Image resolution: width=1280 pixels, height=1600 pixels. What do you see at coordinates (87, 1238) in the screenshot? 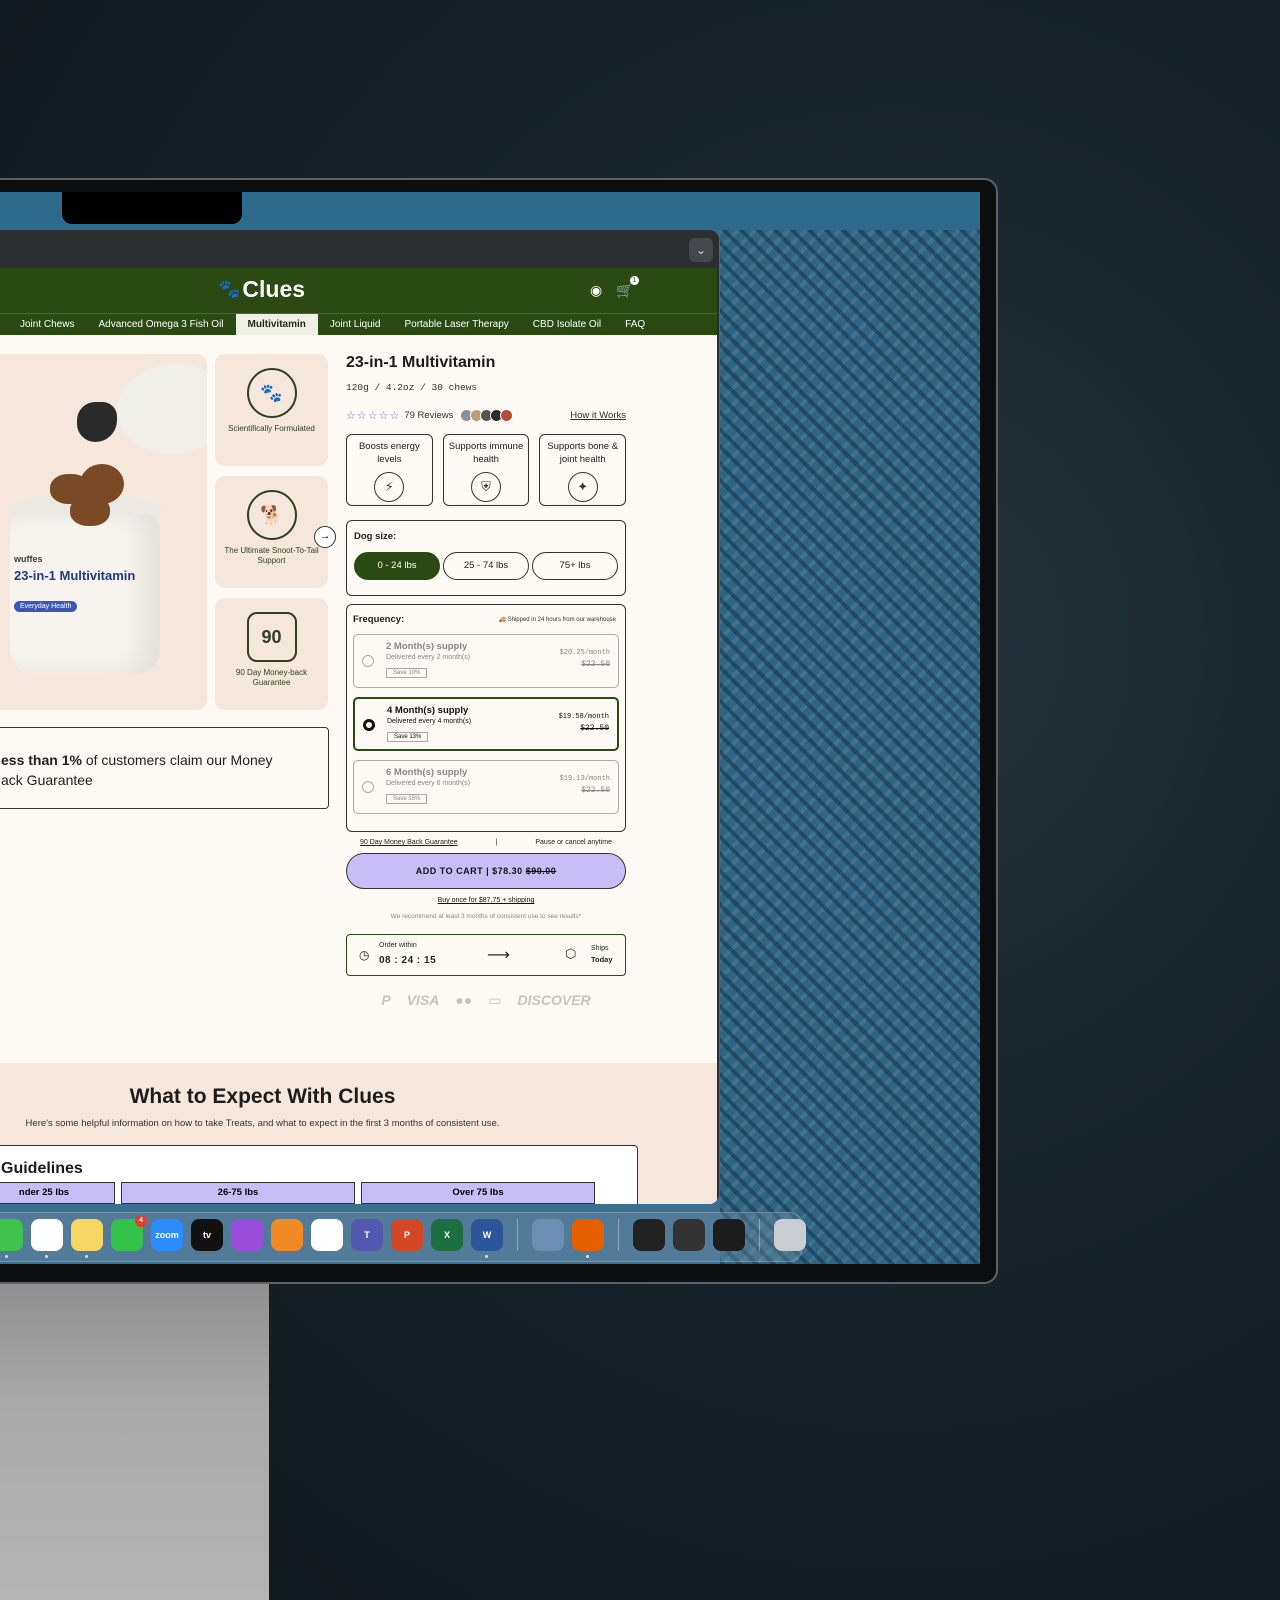
I see `notes-icon` at bounding box center [87, 1238].